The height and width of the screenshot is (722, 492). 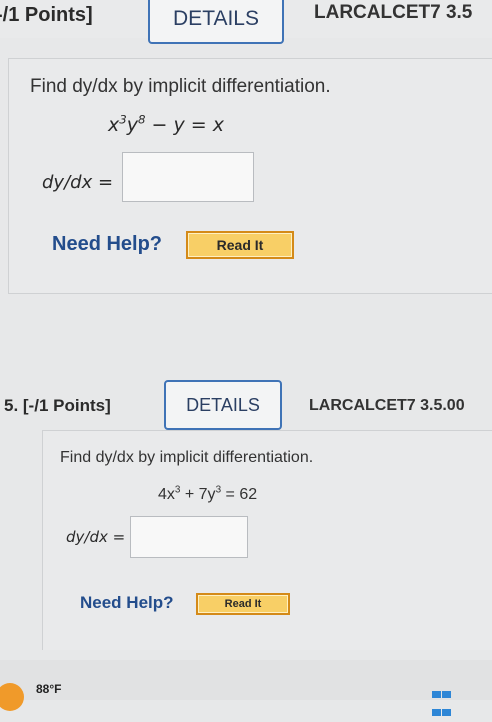 I want to click on taskbar, so click(x=246, y=680).